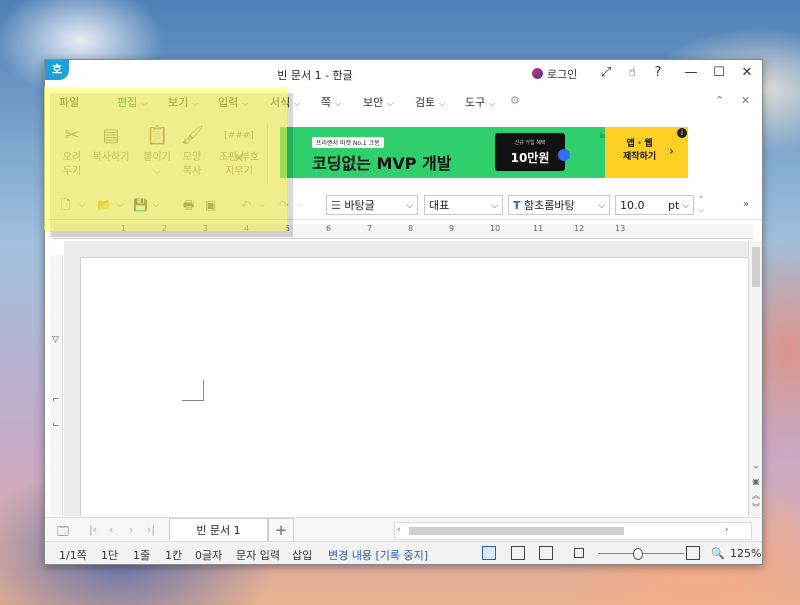  Describe the element at coordinates (378, 555) in the screenshot. I see `status-track-changes: 변경 내용 [기록 중지]` at that location.